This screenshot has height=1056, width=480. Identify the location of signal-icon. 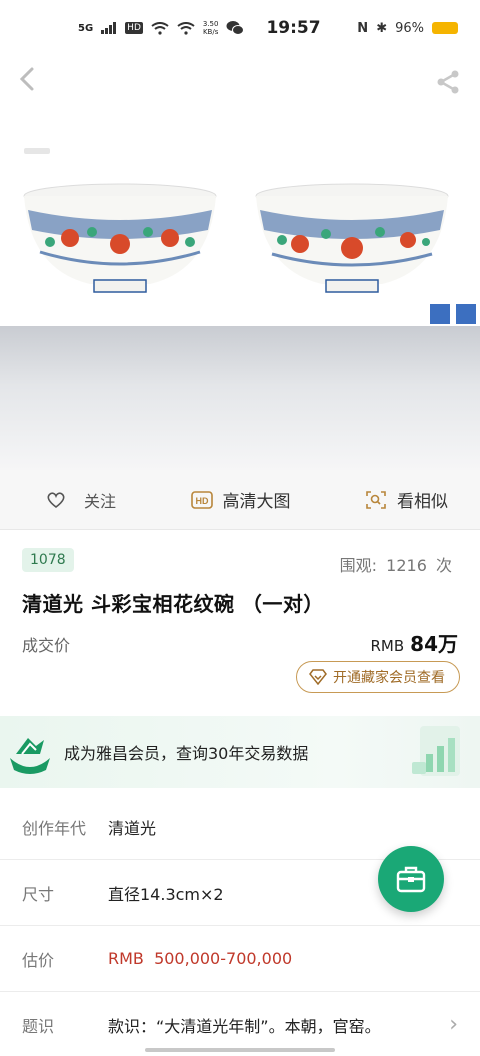
(109, 28).